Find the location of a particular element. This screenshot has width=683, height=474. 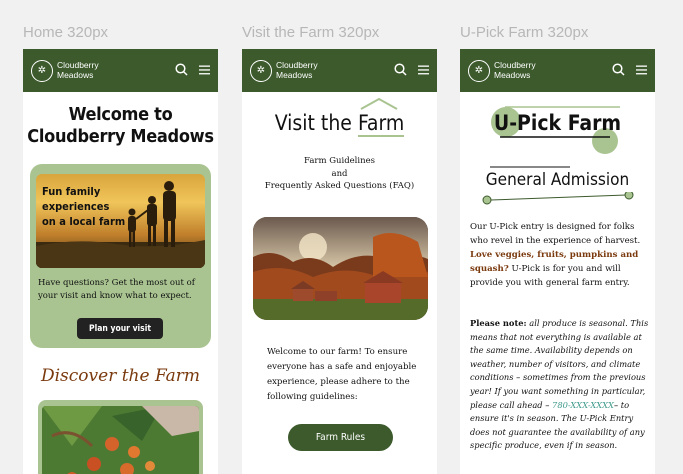

hero-caption: Fun family experiences on a local farm is located at coordinates (84, 206).